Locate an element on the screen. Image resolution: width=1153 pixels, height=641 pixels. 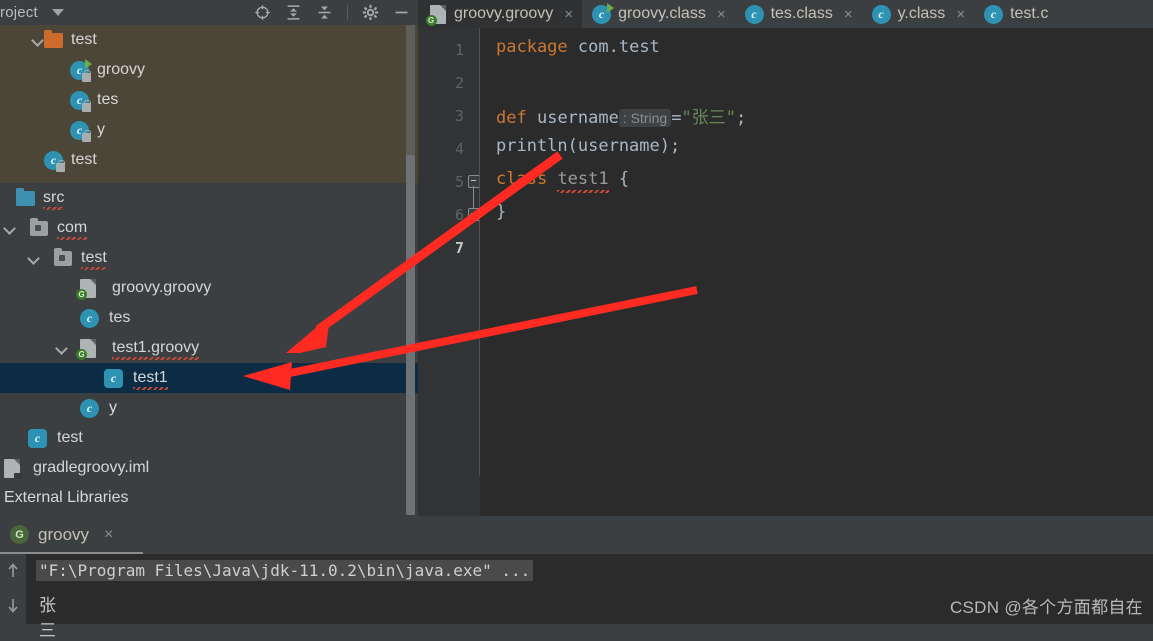
tree-node-test-class-root: c test is located at coordinates (209, 438).